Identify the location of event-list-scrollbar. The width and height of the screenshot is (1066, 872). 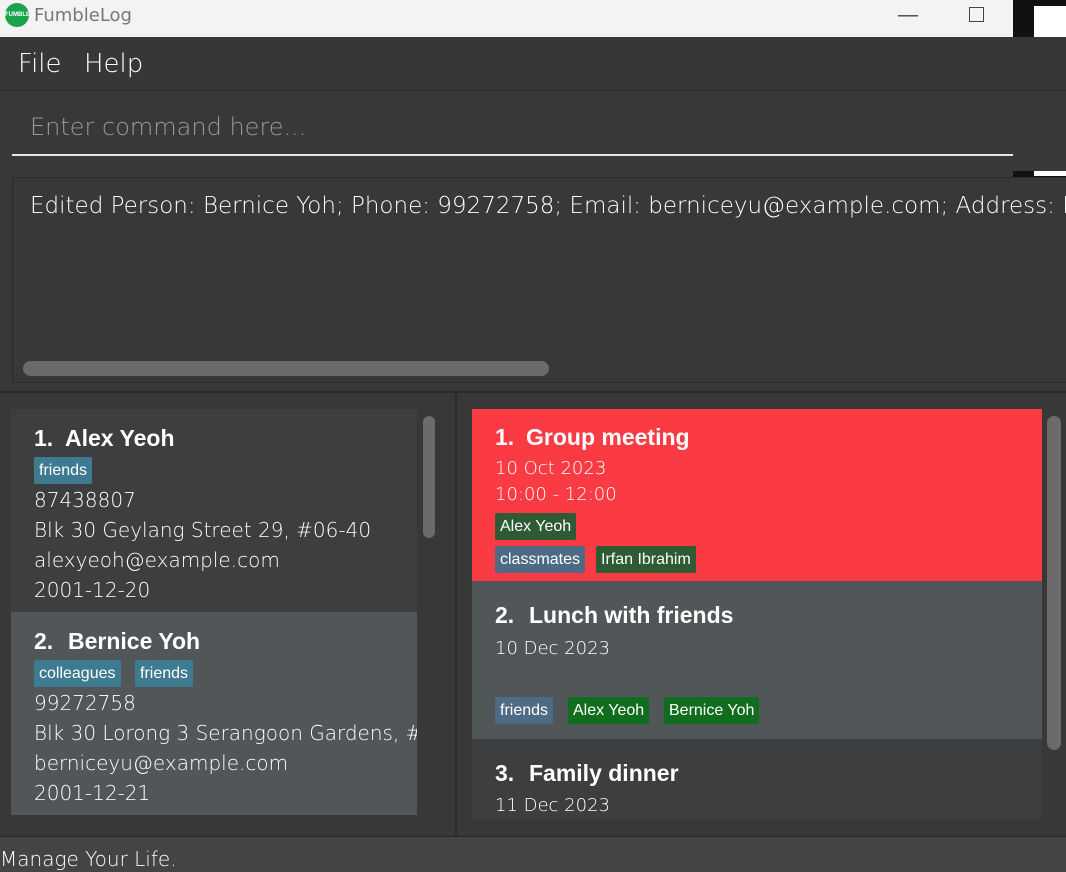
(1054, 583).